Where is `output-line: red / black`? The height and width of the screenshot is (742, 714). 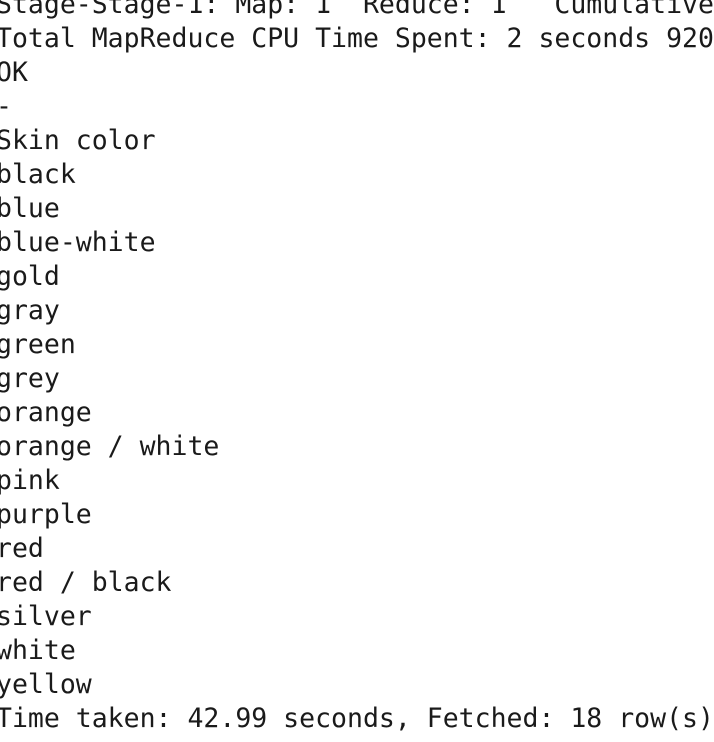 output-line: red / black is located at coordinates (86, 582).